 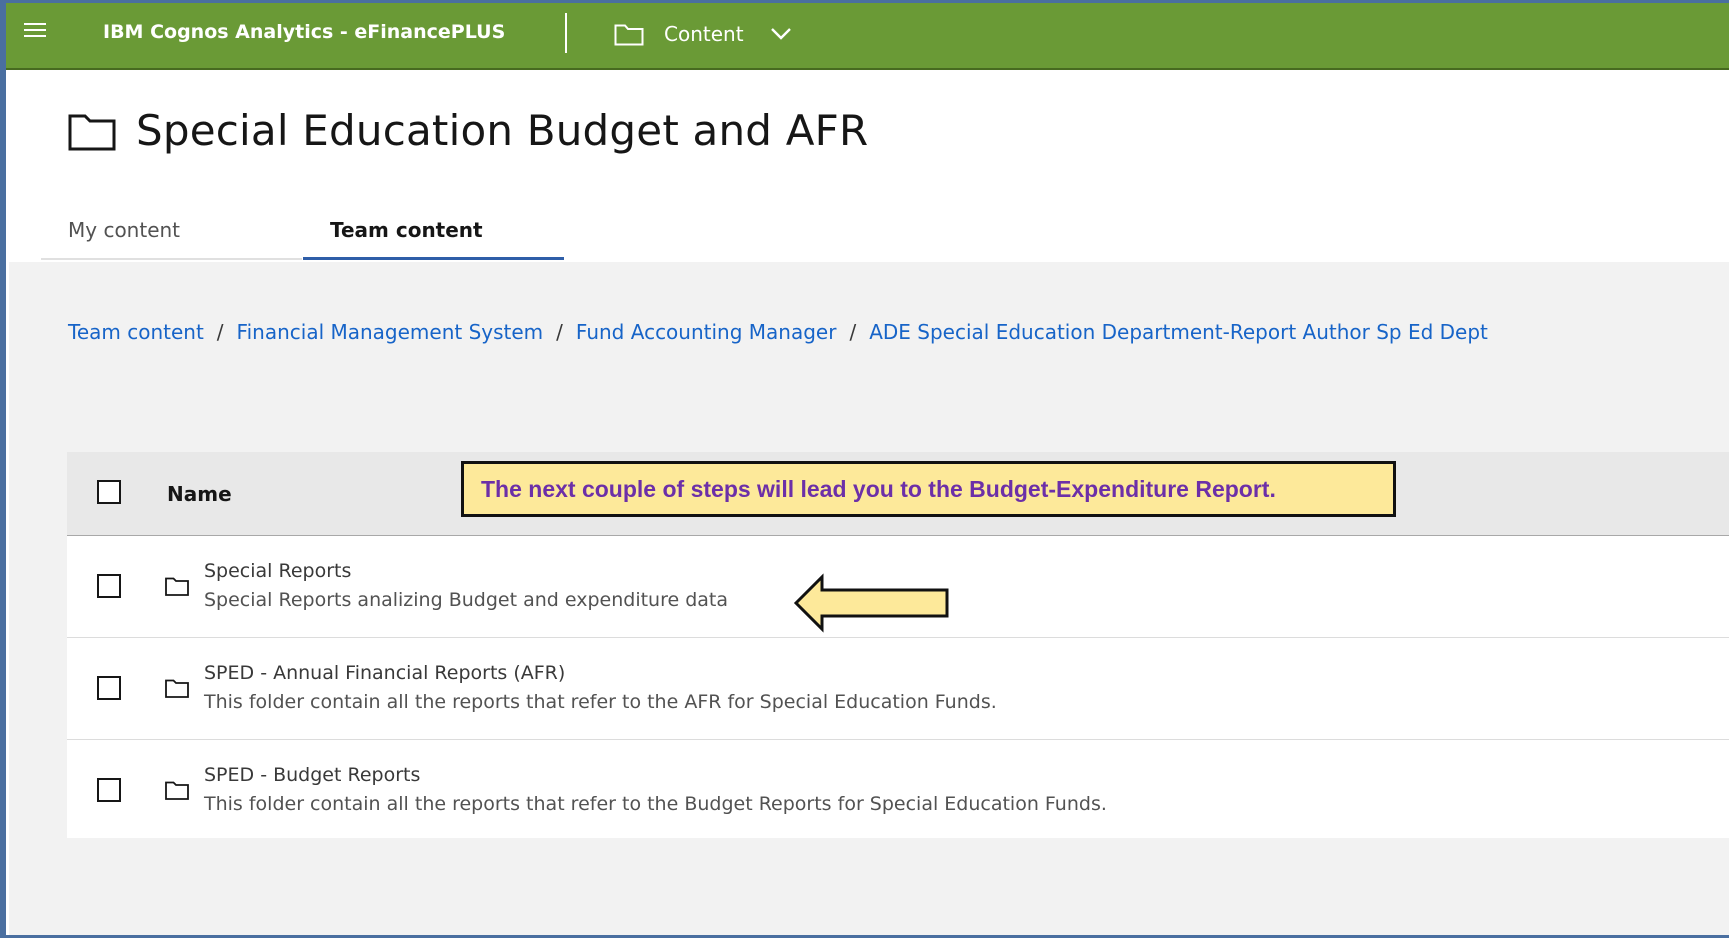 What do you see at coordinates (502, 130) in the screenshot?
I see `page-title: Special Education Budget and AFR` at bounding box center [502, 130].